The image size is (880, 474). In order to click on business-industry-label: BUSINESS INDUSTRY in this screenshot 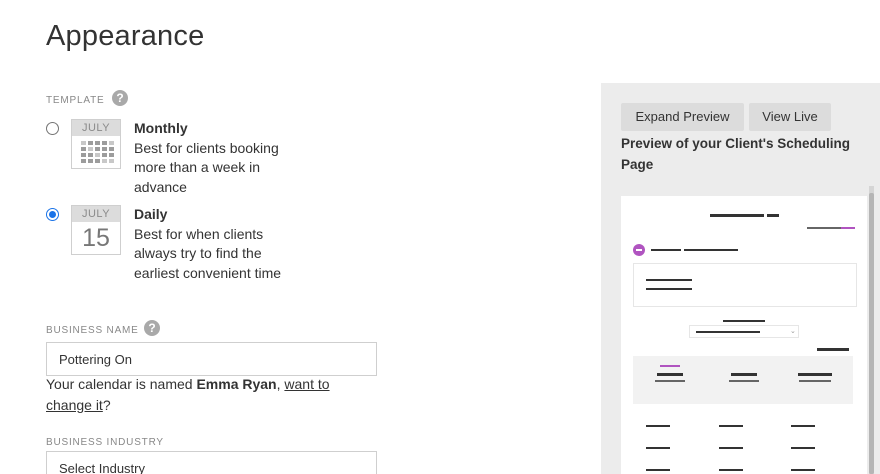, I will do `click(105, 442)`.